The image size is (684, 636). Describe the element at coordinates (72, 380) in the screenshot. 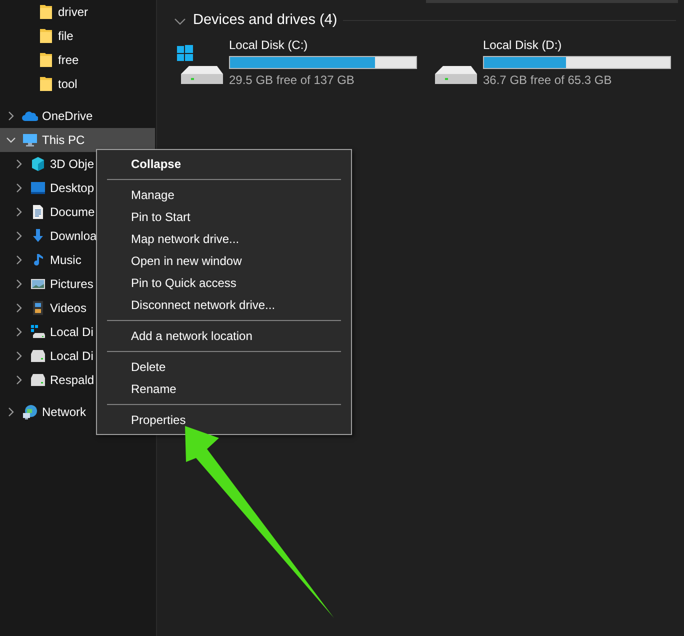

I see `tree-item: Respald` at that location.